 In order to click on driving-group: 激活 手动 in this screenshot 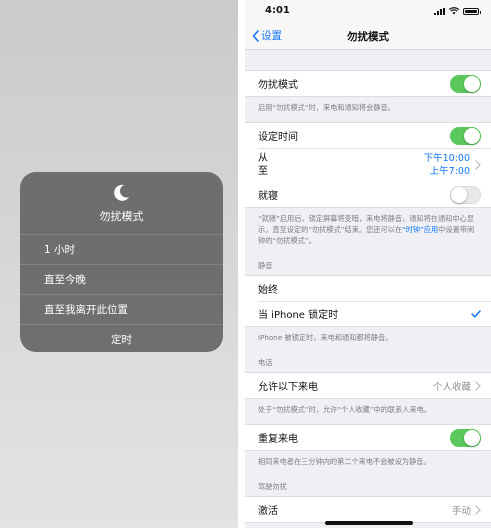, I will do `click(368, 509)`.